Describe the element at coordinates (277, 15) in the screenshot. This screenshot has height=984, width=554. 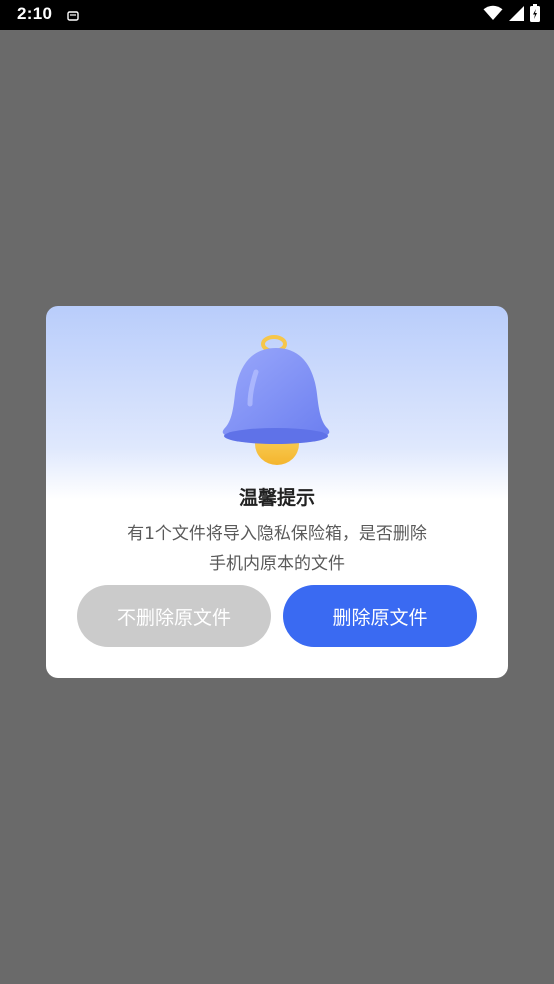
I see `status-bar: 2:10` at that location.